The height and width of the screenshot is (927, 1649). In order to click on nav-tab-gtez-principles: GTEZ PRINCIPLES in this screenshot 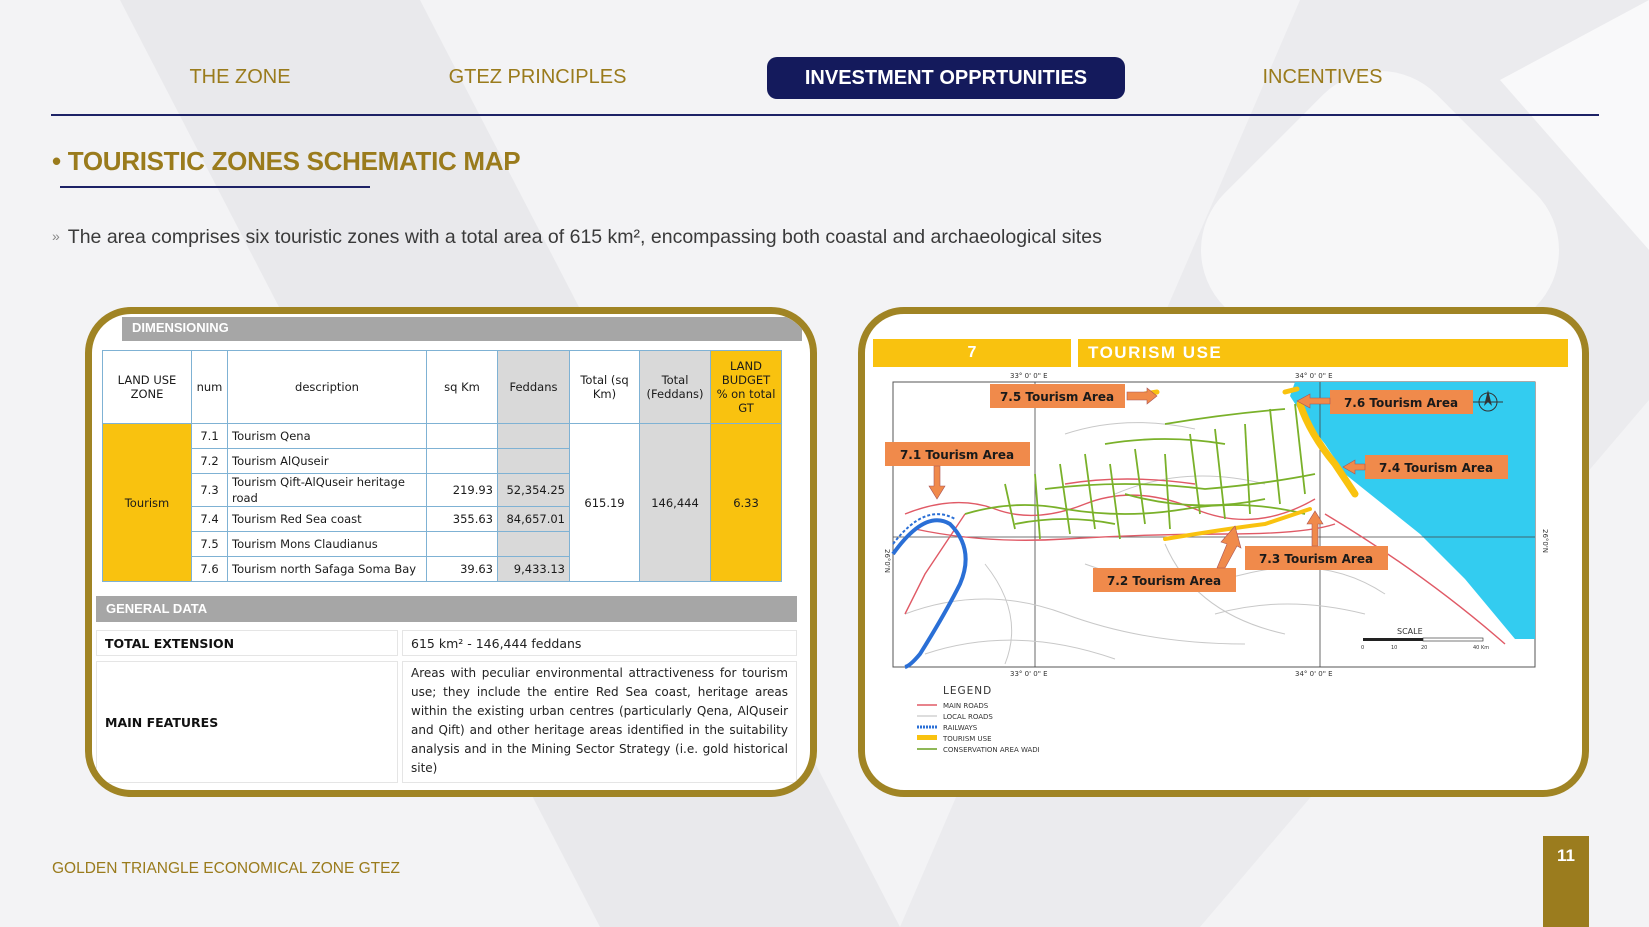, I will do `click(537, 77)`.